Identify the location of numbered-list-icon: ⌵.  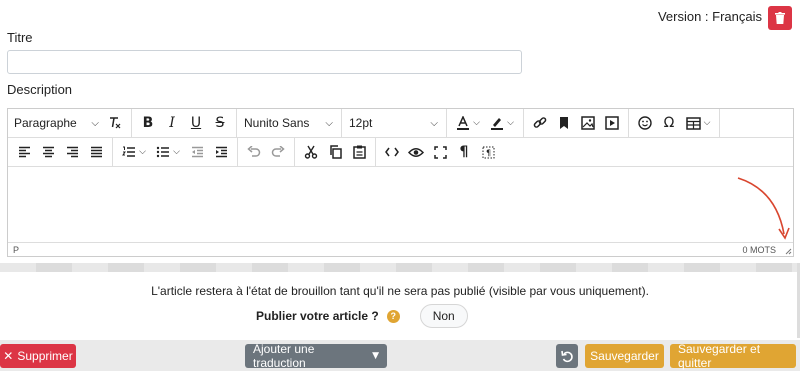
(134, 152).